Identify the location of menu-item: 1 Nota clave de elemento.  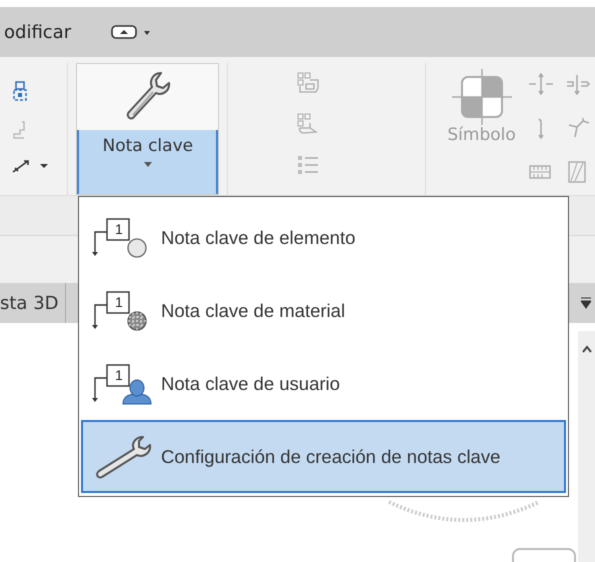
(323, 237).